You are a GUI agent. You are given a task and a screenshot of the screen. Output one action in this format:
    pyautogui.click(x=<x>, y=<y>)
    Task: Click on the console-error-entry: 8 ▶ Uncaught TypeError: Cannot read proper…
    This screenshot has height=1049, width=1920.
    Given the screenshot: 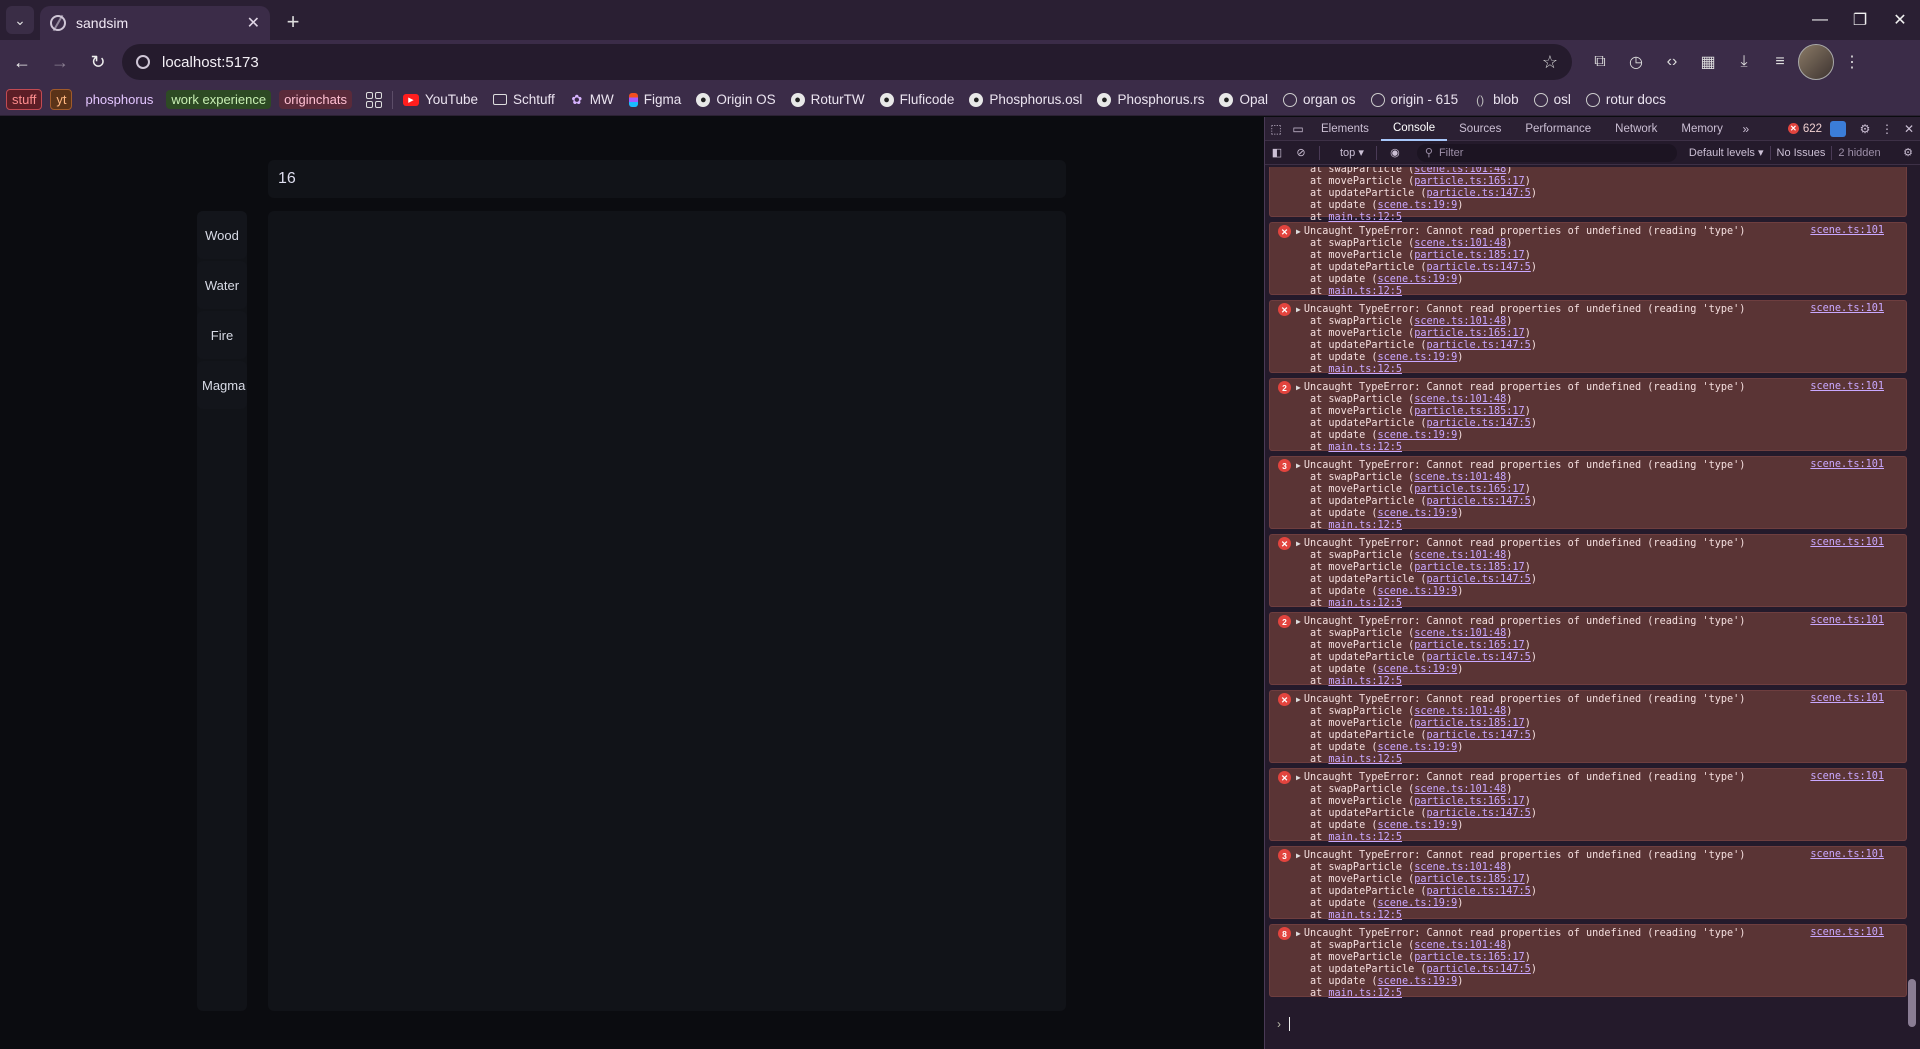 What is the action you would take?
    pyautogui.click(x=1588, y=961)
    